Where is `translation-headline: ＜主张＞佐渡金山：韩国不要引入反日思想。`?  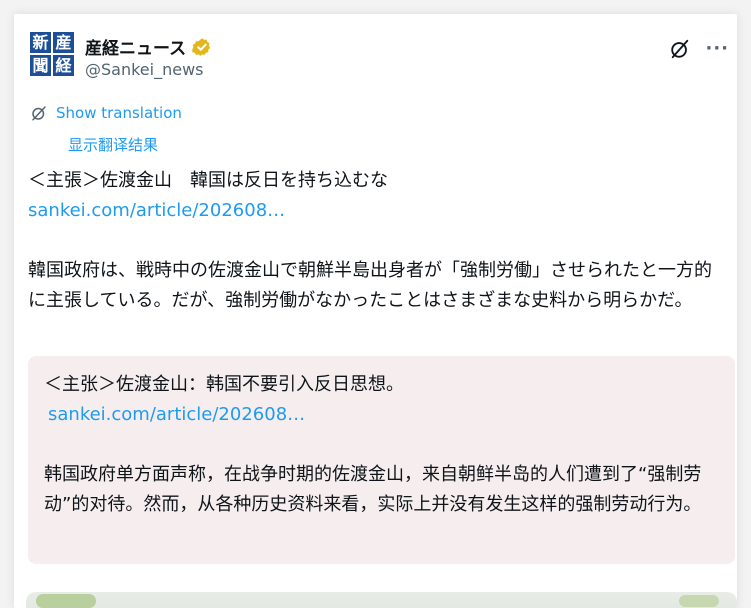
translation-headline: ＜主张＞佐渡金山：韩国不要引入反日思想。 is located at coordinates (224, 384).